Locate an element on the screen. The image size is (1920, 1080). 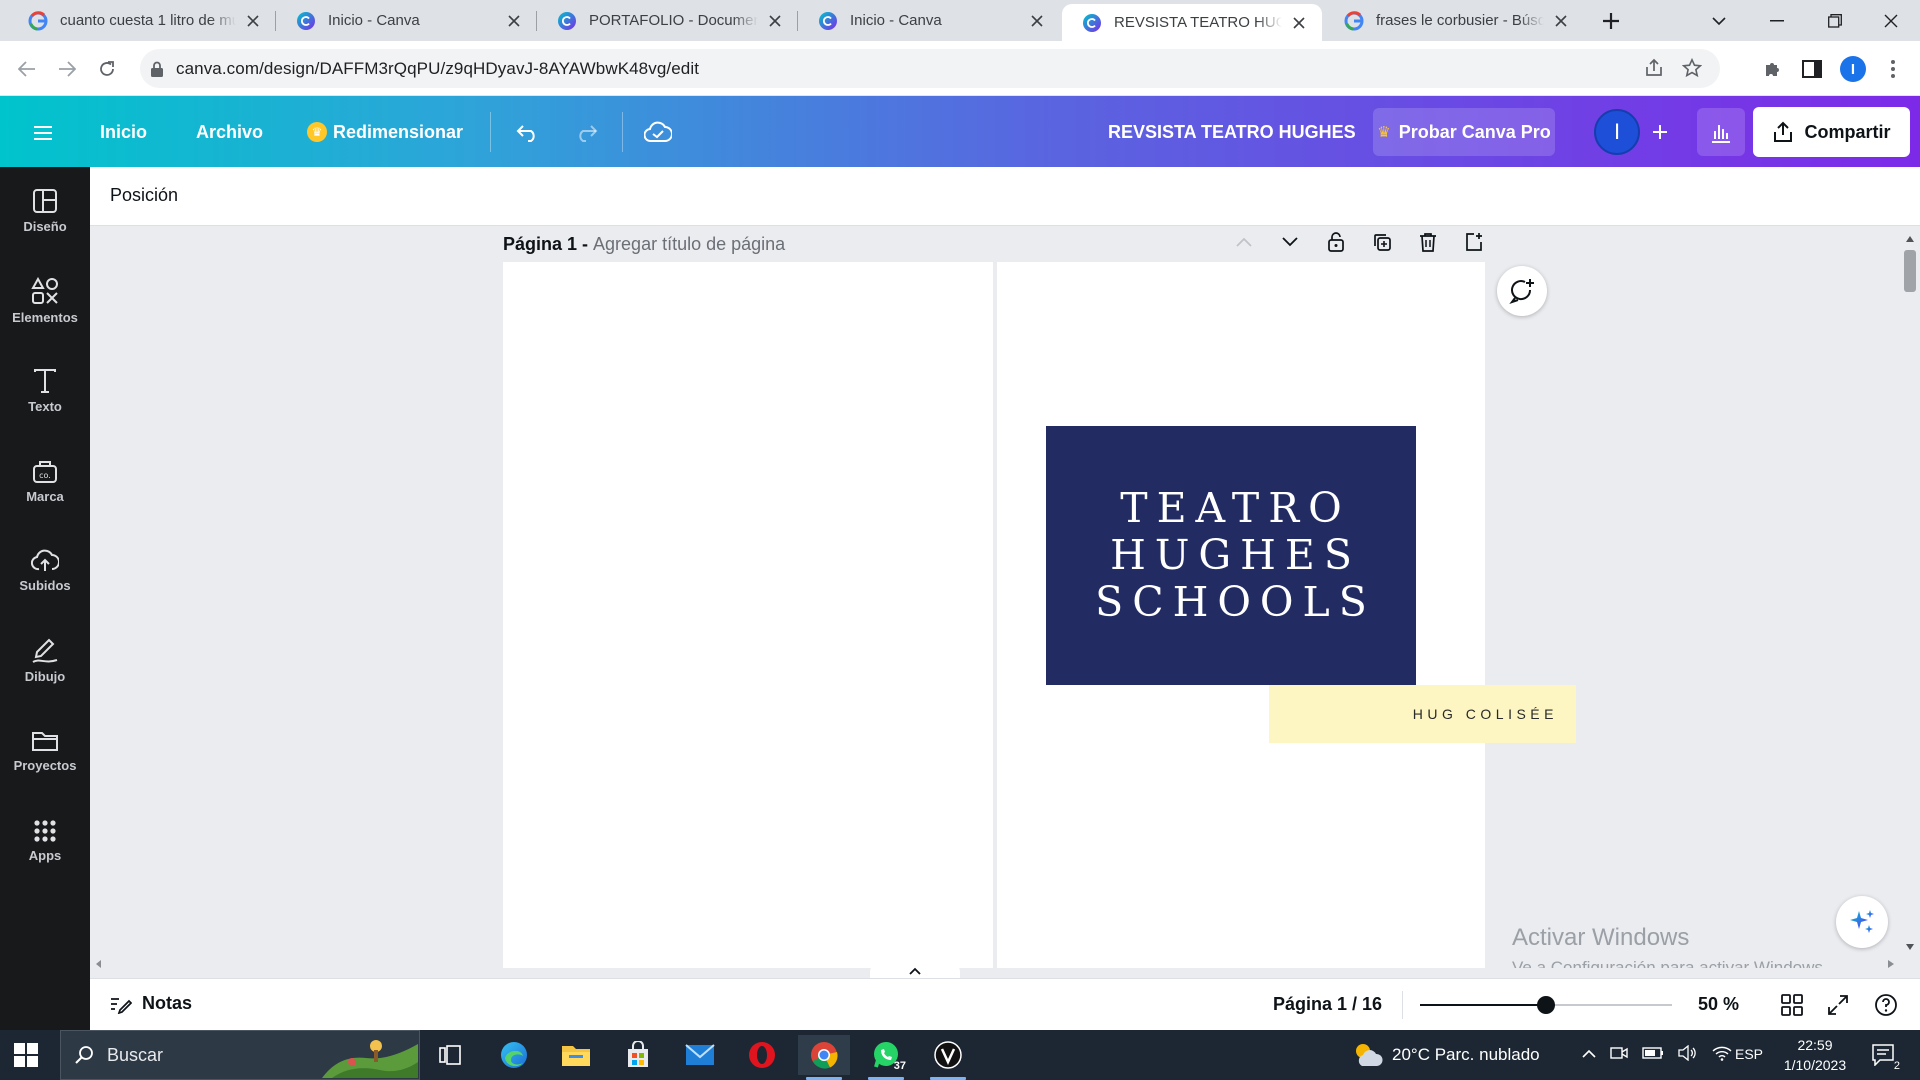
redo-button is located at coordinates (586, 132).